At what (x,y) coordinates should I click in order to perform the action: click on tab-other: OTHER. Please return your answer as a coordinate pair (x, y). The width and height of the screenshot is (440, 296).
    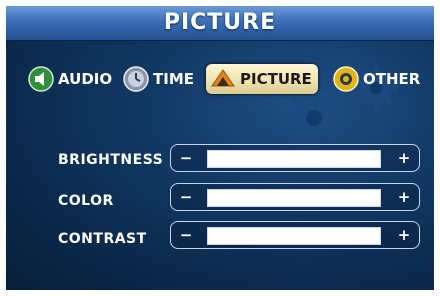
    Looking at the image, I should click on (376, 79).